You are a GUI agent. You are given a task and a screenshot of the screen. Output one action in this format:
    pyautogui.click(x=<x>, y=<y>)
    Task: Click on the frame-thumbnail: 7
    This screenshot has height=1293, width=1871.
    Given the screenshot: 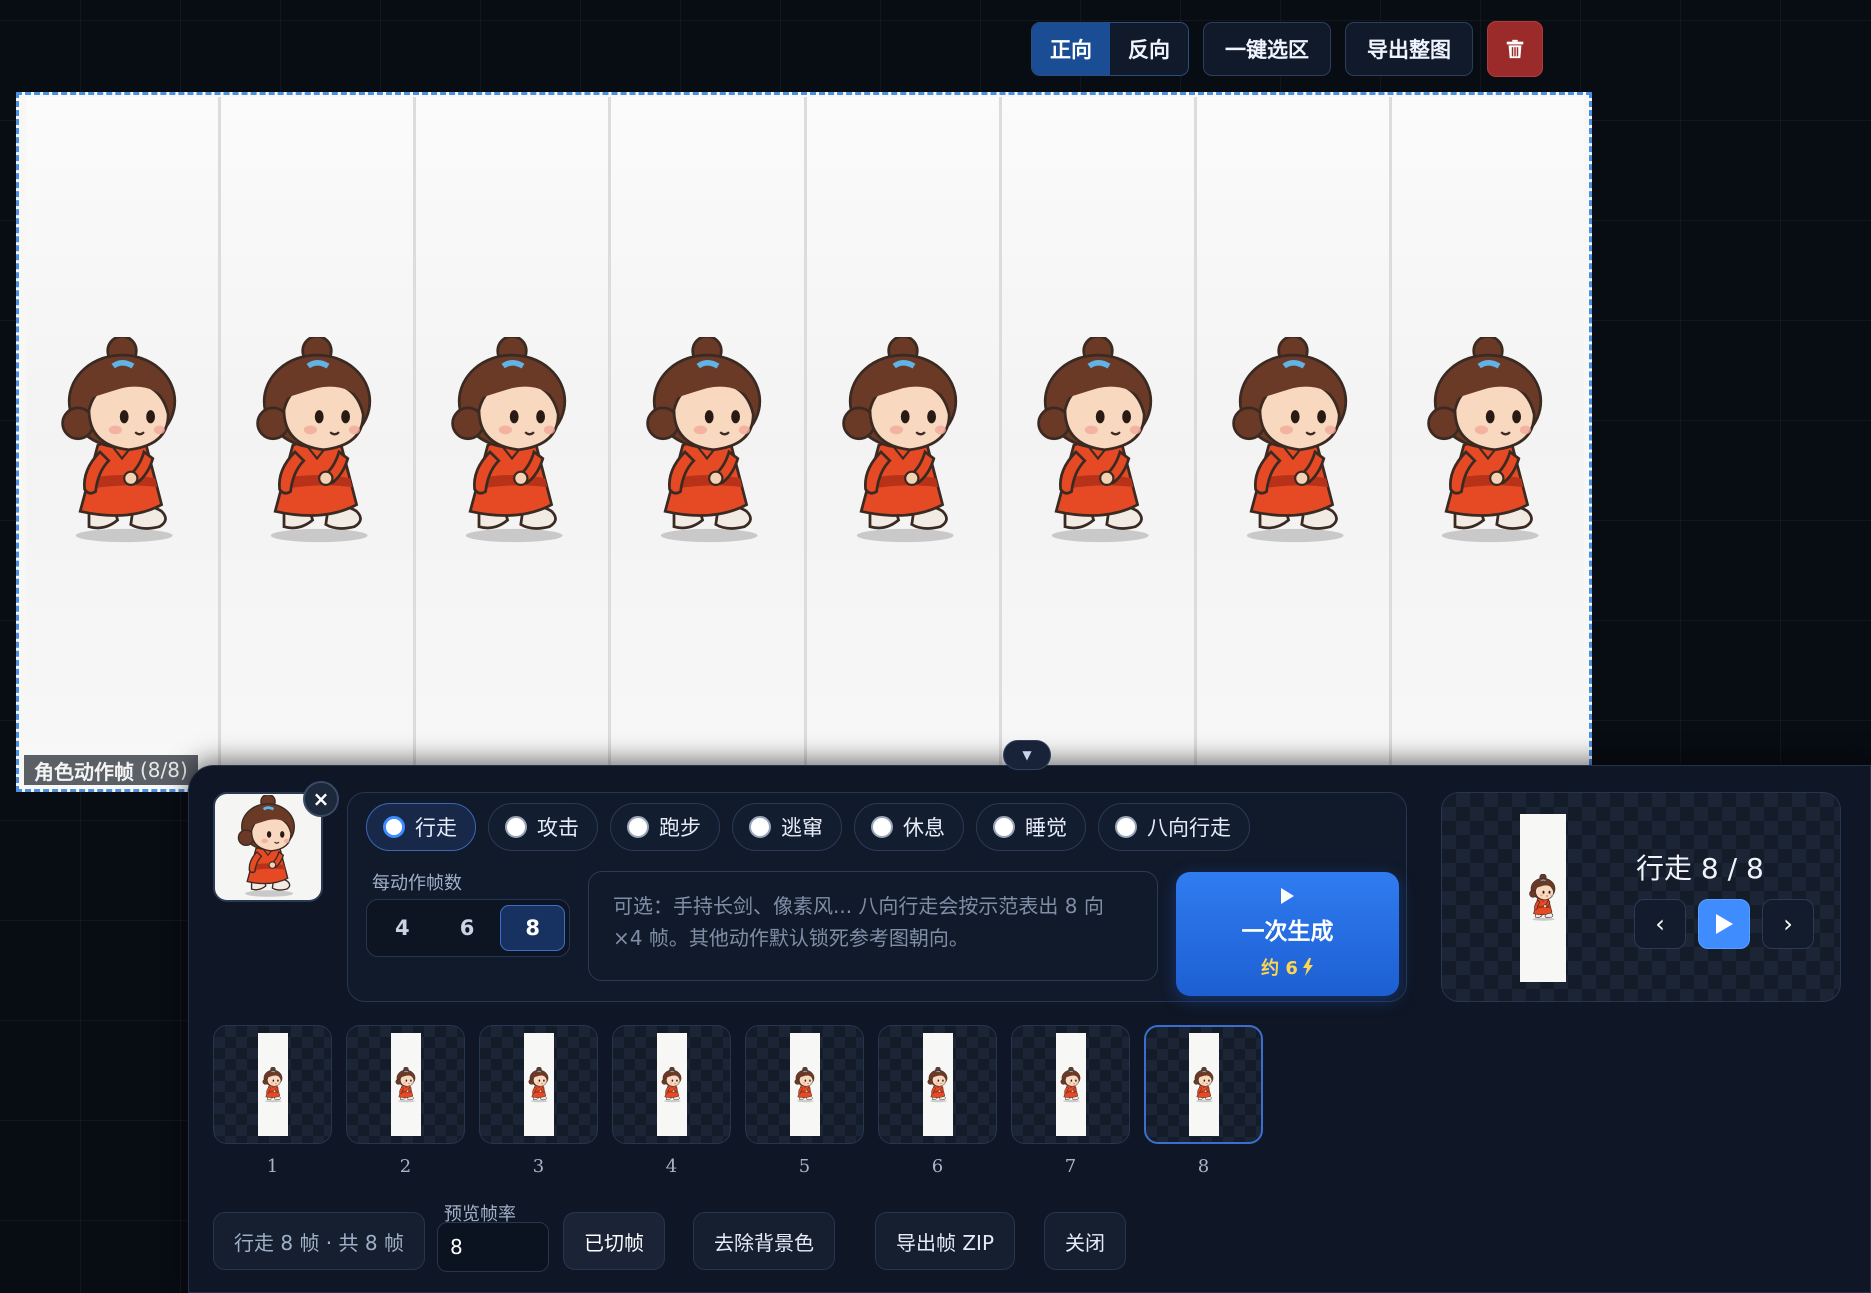 What is the action you would take?
    pyautogui.click(x=1070, y=1101)
    